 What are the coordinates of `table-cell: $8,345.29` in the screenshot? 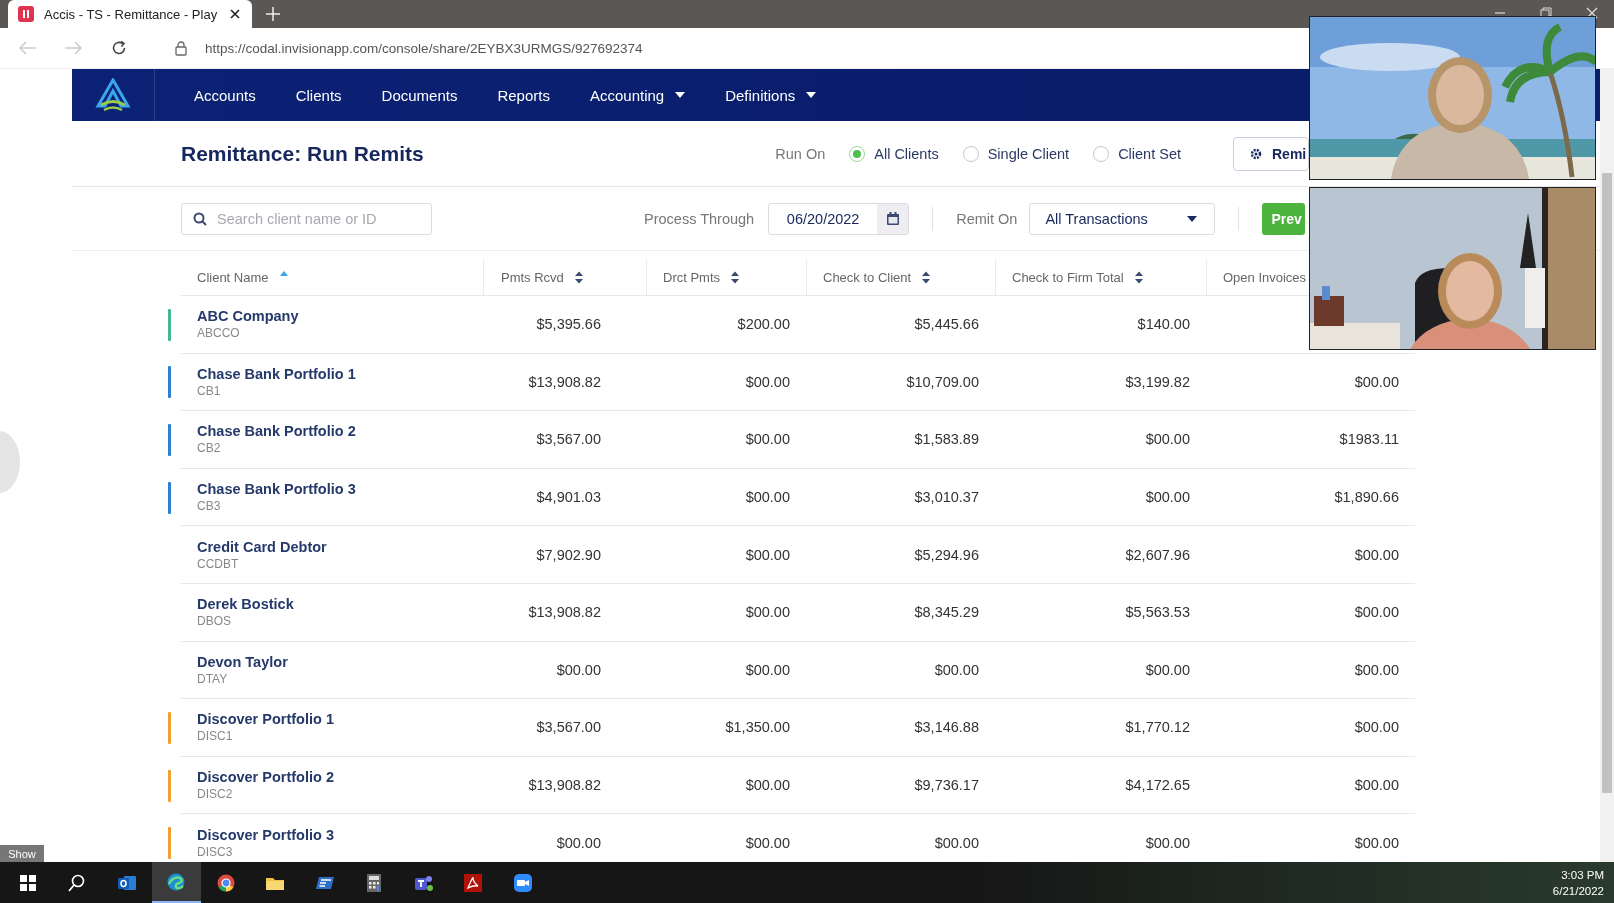 It's located at (946, 612).